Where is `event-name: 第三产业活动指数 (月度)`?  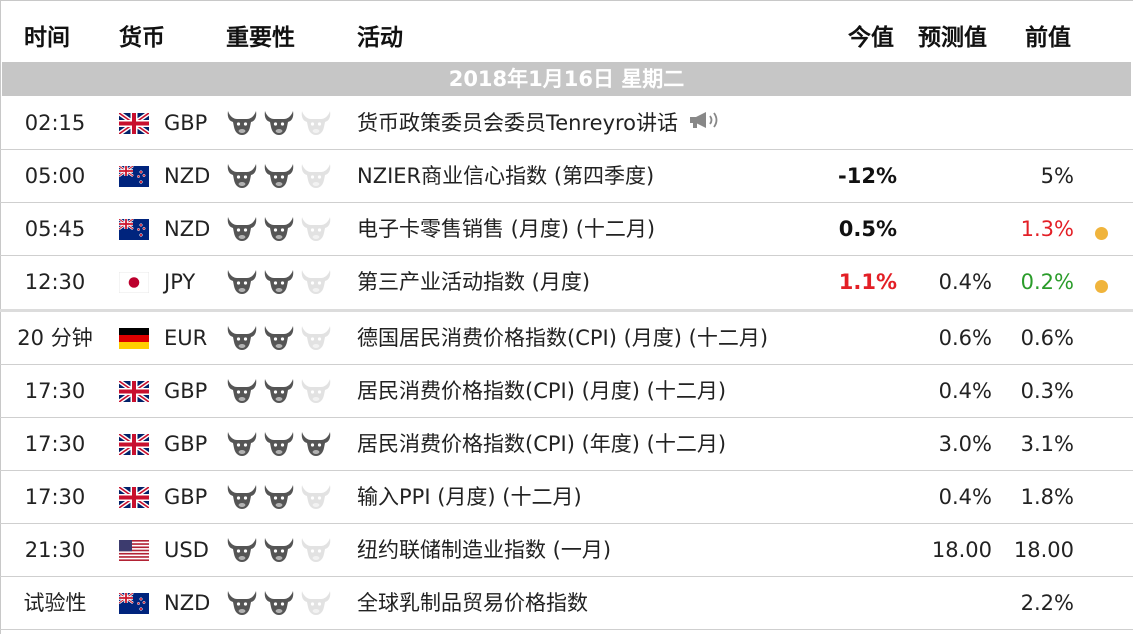
event-name: 第三产业活动指数 (月度) is located at coordinates (473, 282).